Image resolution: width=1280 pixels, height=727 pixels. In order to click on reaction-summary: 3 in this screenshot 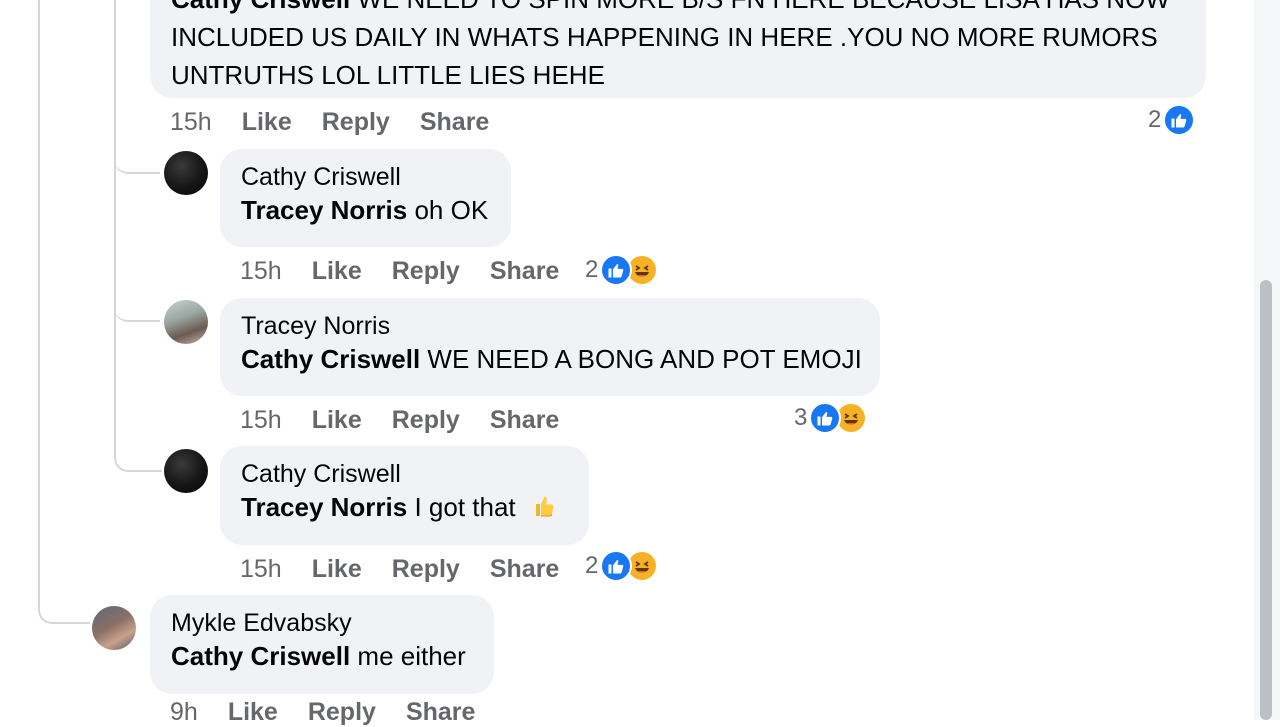, I will do `click(831, 418)`.